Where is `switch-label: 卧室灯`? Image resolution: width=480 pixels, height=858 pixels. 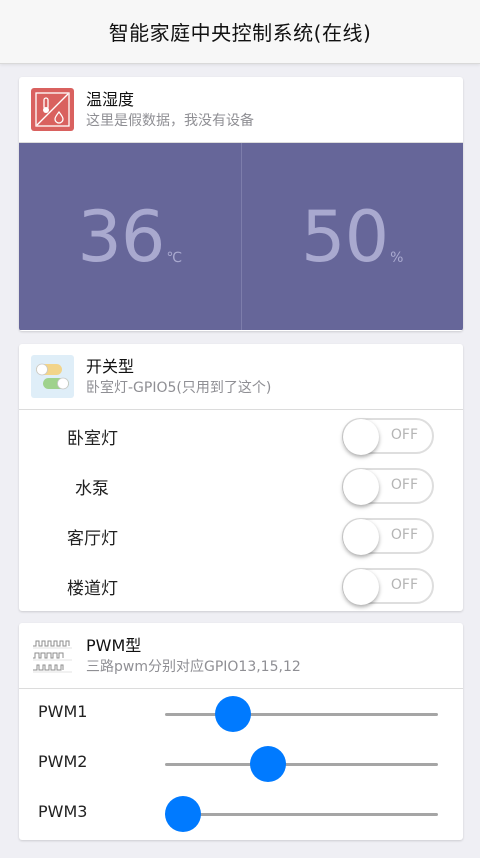 switch-label: 卧室灯 is located at coordinates (92, 438).